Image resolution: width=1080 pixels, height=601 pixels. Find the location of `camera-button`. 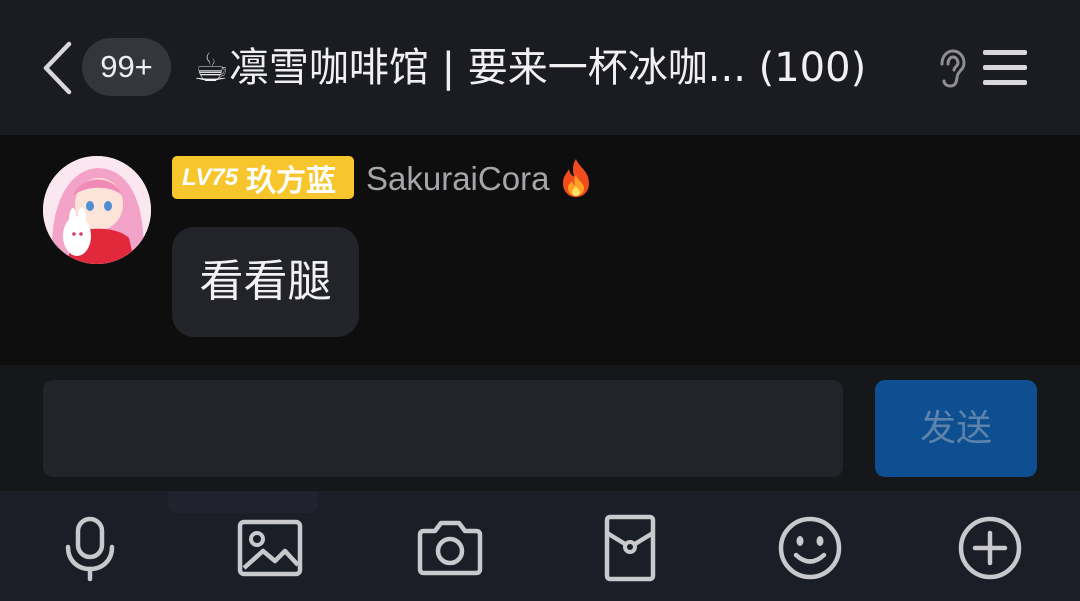

camera-button is located at coordinates (450, 548).